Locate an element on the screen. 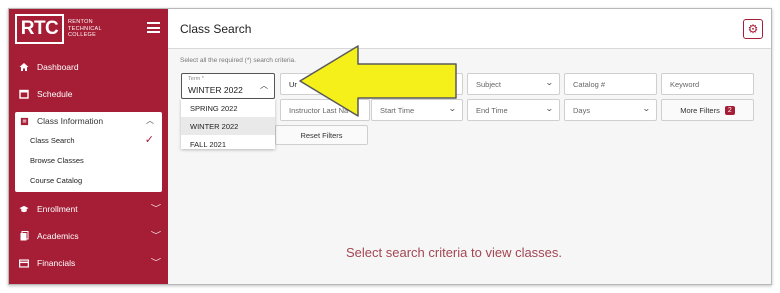 This screenshot has width=780, height=293. logo: RTC RENTON TECHNICAL COLLEGE is located at coordinates (88, 29).